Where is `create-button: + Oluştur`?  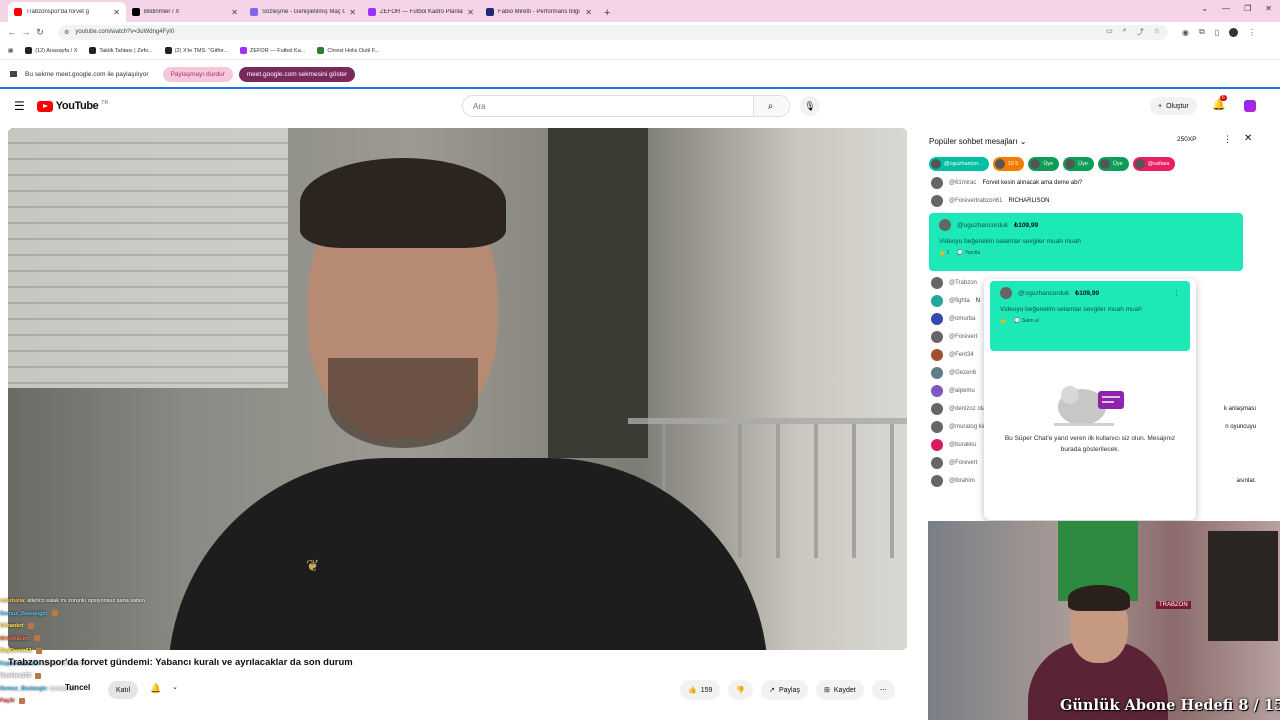 create-button: + Oluştur is located at coordinates (1173, 106).